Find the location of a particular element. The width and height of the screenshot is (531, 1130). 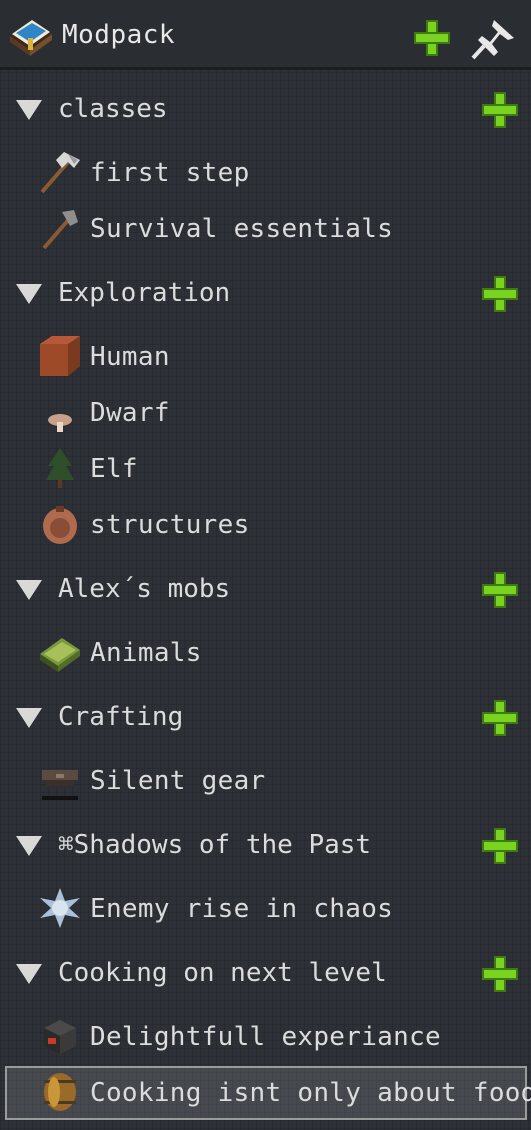

quest-item: Human is located at coordinates (265, 358).